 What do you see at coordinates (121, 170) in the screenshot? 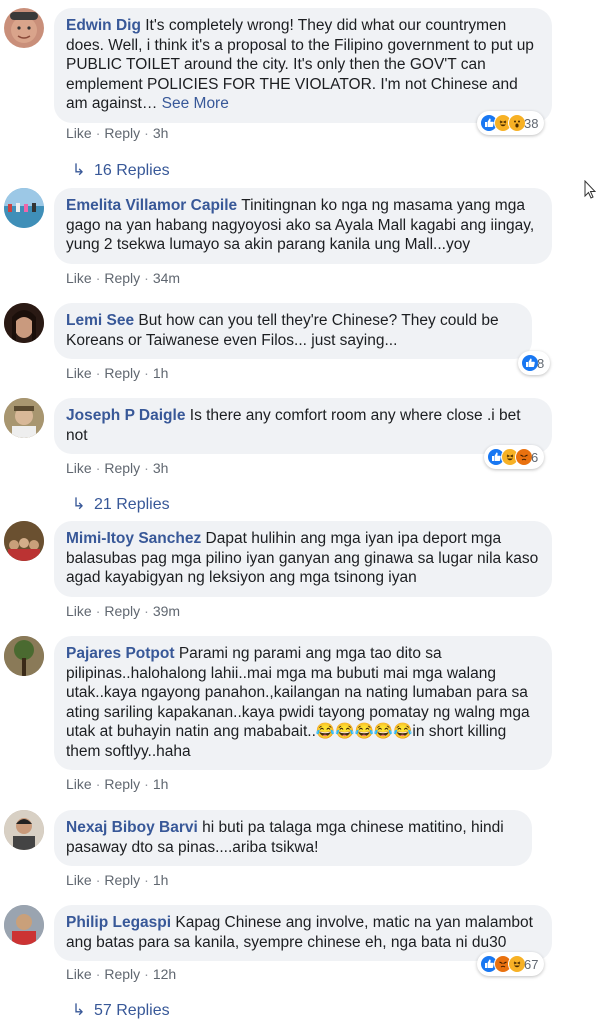
I see `view-replies-link: ↳ 16 Replies` at bounding box center [121, 170].